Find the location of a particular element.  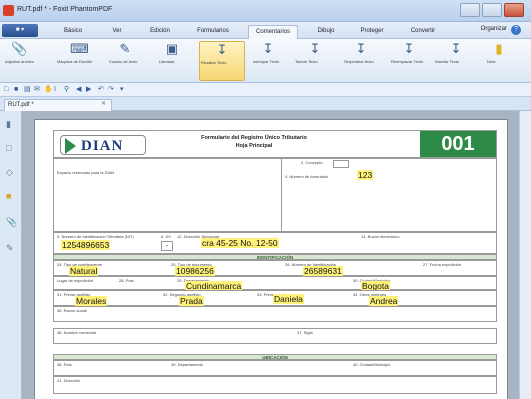

u-ciudad-label: 40. Ciudad/Municipio is located at coordinates (372, 364).